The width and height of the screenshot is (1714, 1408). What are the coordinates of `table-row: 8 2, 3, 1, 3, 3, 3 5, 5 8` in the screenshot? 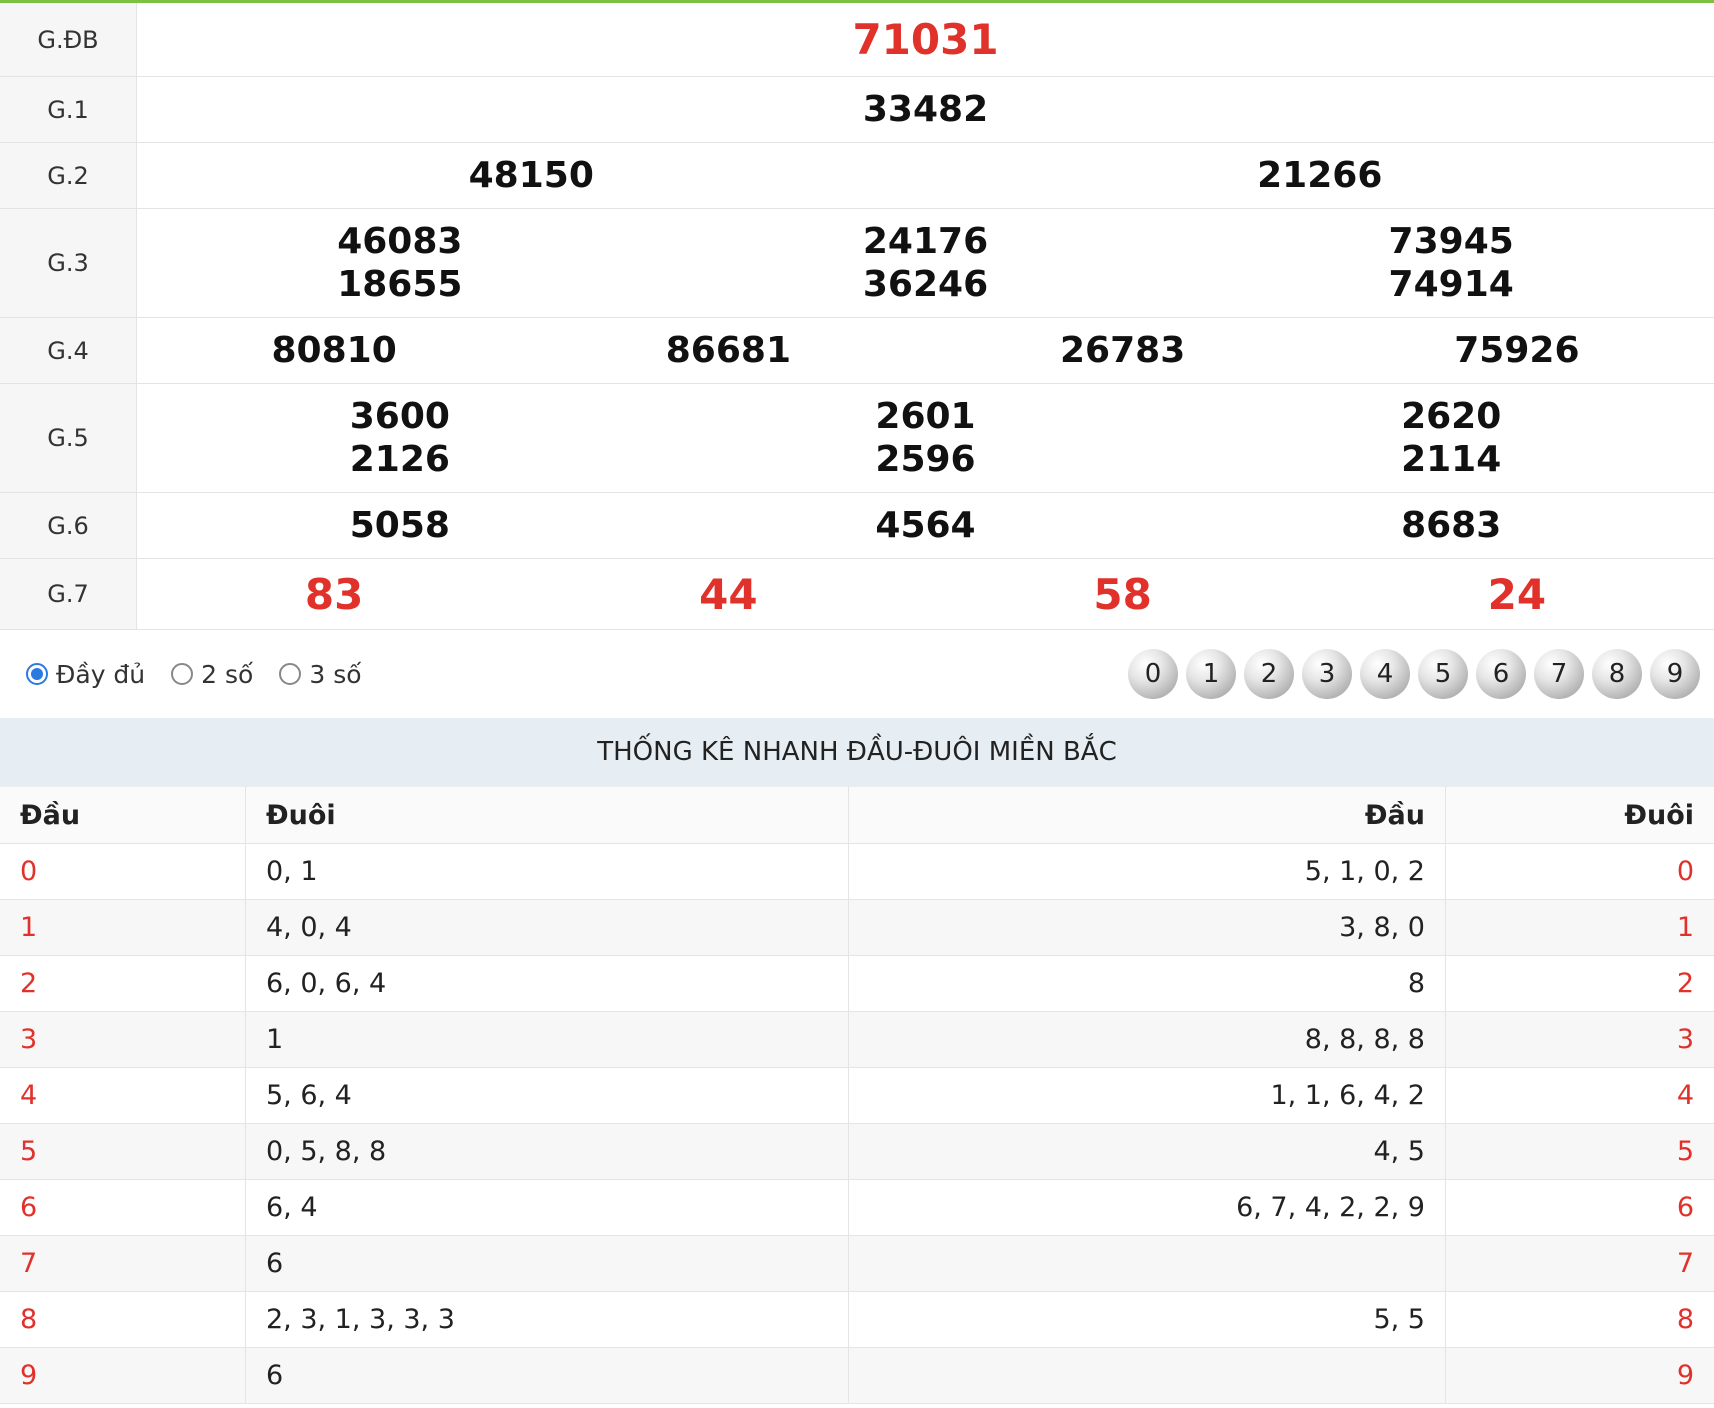 It's located at (857, 1319).